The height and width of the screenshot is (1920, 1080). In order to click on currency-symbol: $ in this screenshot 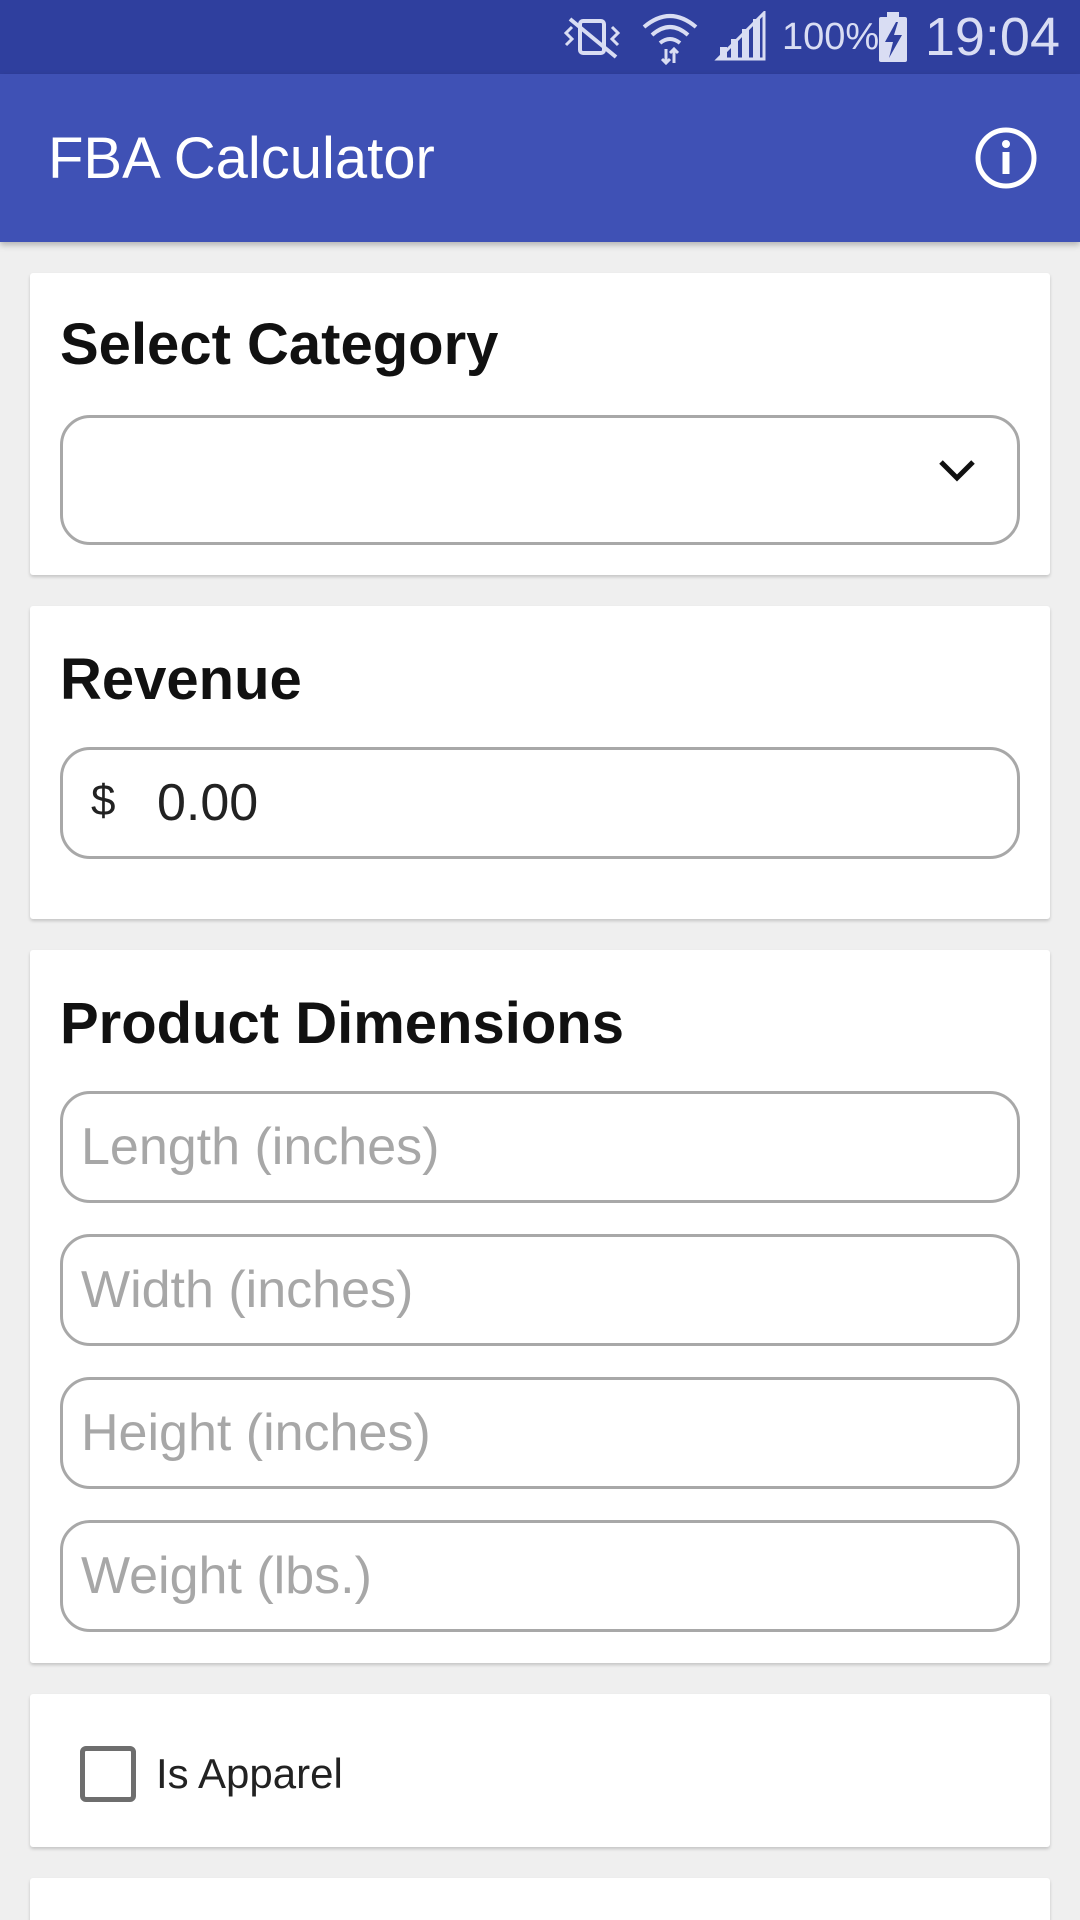, I will do `click(103, 800)`.